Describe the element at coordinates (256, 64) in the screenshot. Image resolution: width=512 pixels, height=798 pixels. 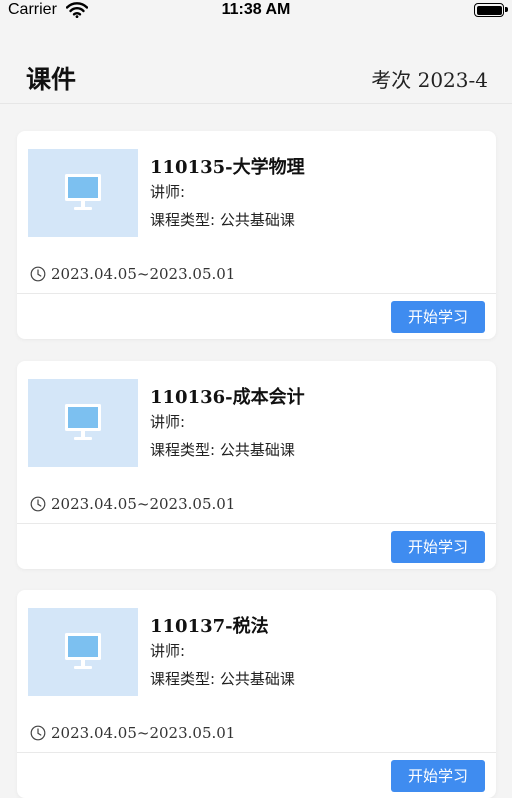
I see `page-header: 课件 考次 2023-4` at that location.